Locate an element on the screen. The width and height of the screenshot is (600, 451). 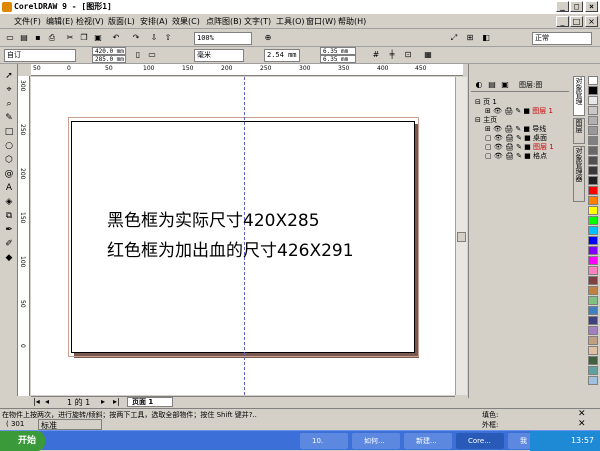
start-button: 开始 is located at coordinates (22, 441).